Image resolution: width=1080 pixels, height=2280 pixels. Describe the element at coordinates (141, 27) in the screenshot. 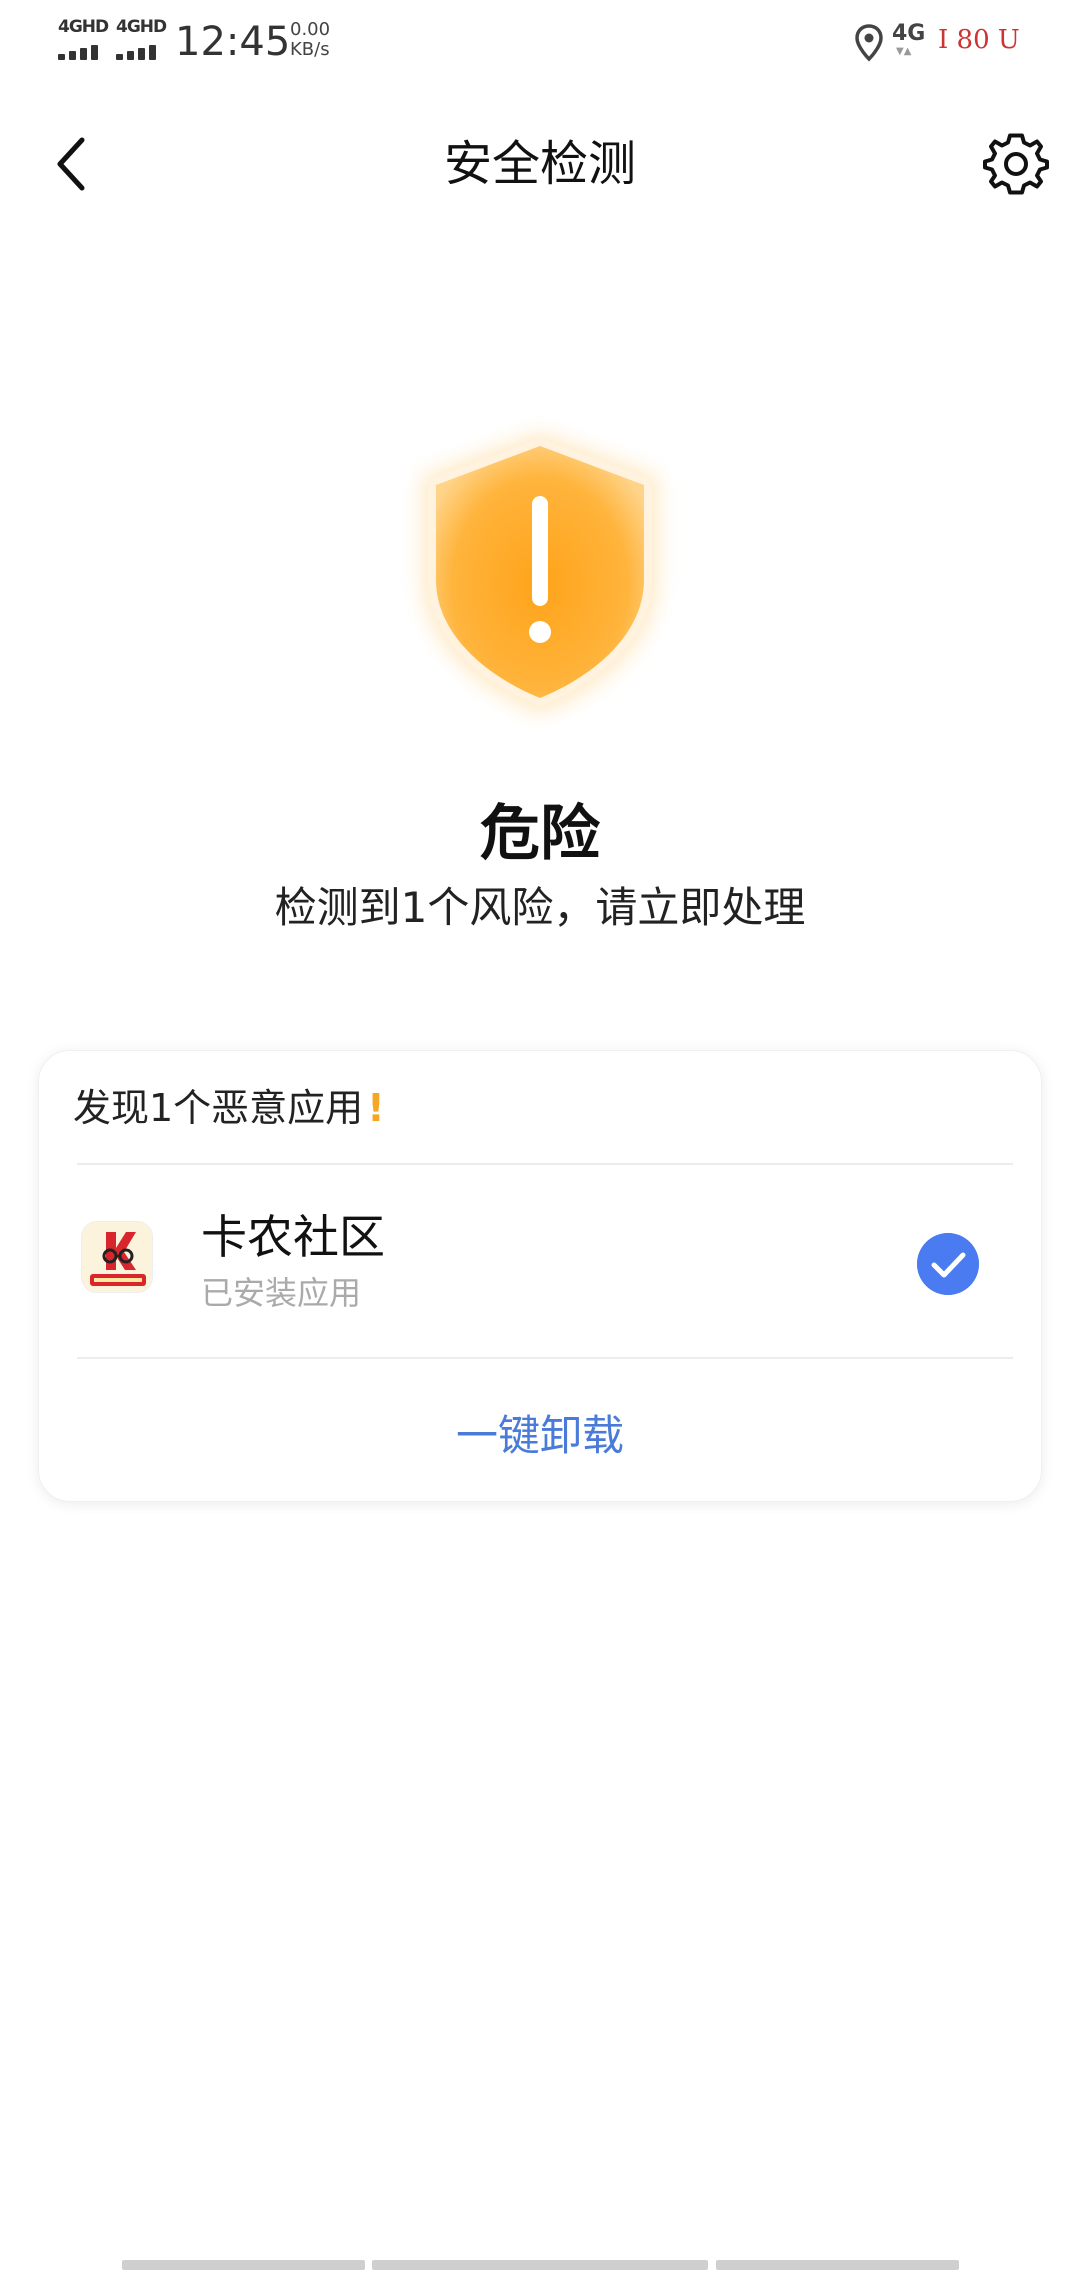

I see `sim2-label: 4GHD` at that location.